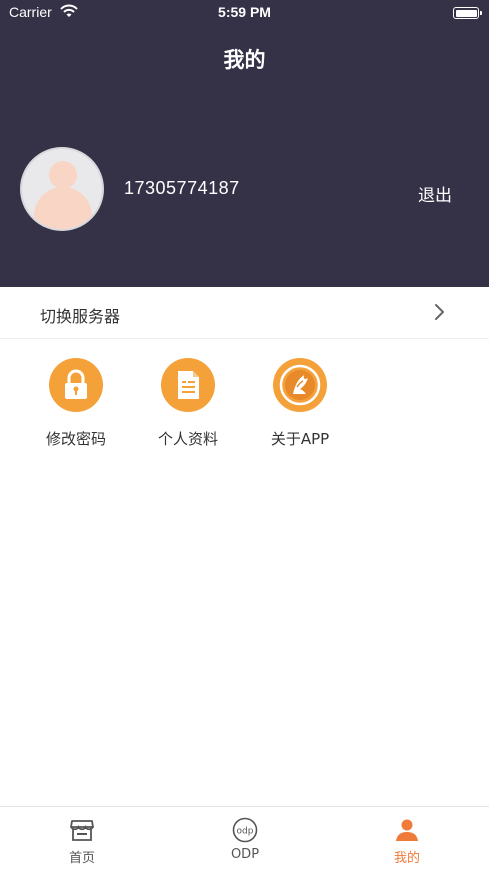  Describe the element at coordinates (245, 844) in the screenshot. I see `tab-odp: odp ODP` at that location.